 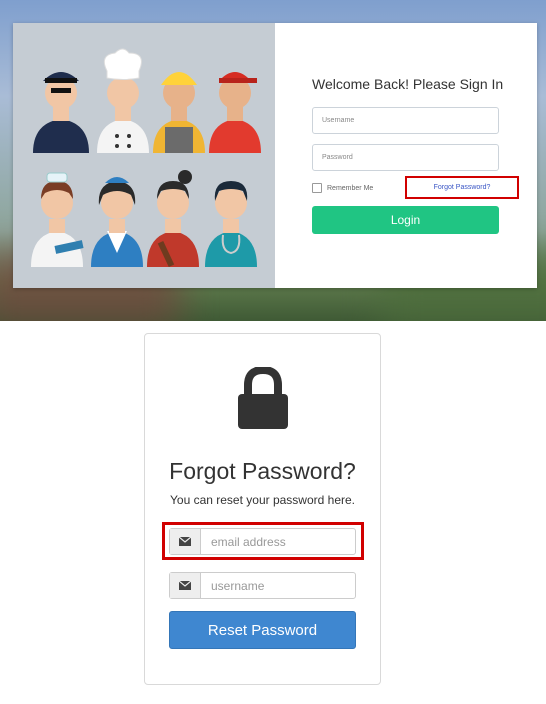 What do you see at coordinates (262, 630) in the screenshot?
I see `reset-password-button: Reset Password` at bounding box center [262, 630].